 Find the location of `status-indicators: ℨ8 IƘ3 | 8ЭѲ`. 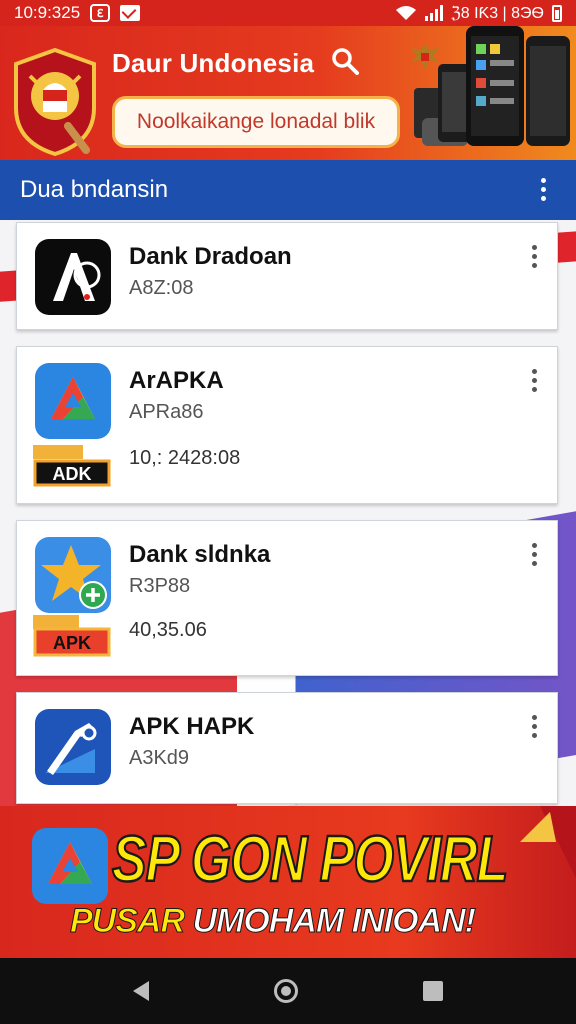

status-indicators: ℨ8 IƘ3 | 8ЭѲ is located at coordinates (497, 13).